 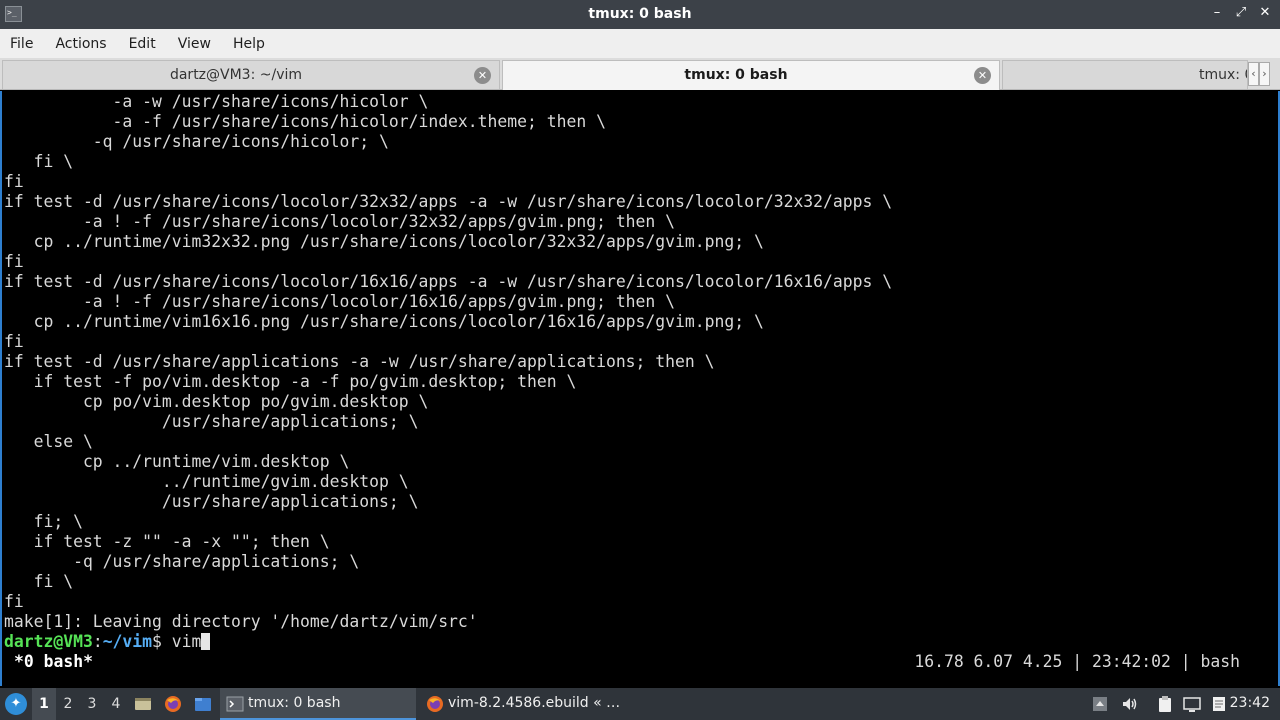 I want to click on terminal-line: if test -z "" -a -x ""; then \, so click(x=167, y=541).